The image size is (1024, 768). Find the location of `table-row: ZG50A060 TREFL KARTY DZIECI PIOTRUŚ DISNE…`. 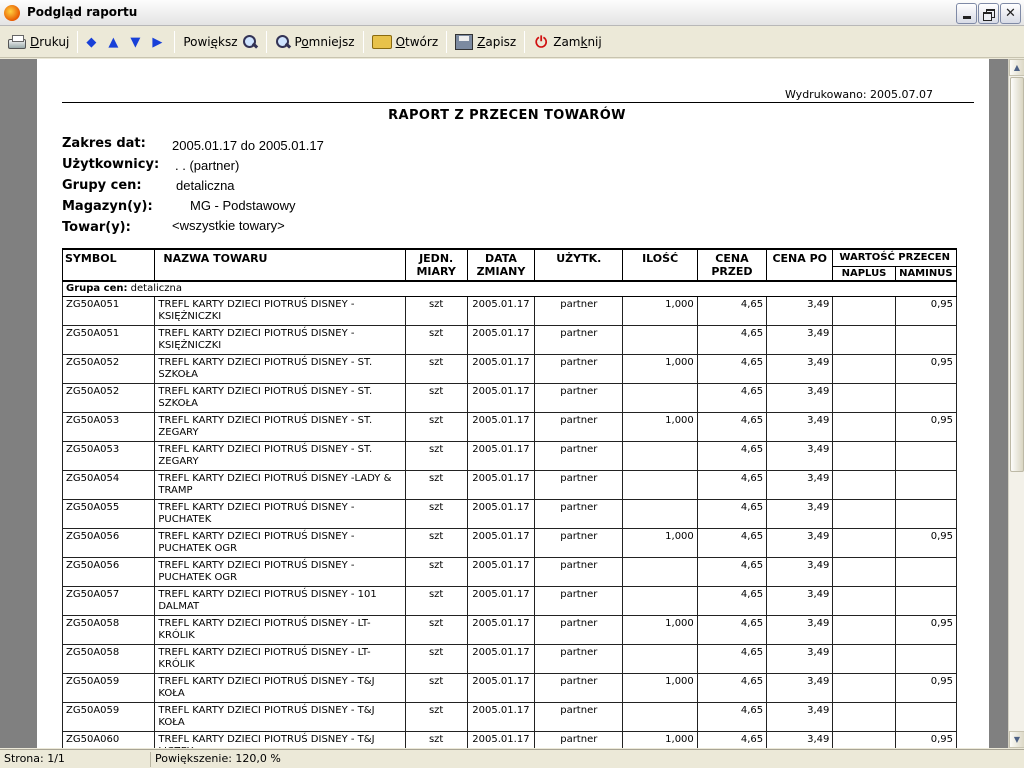

table-row: ZG50A060 TREFL KARTY DZIECI PIOTRUŚ DISNE… is located at coordinates (509, 739).